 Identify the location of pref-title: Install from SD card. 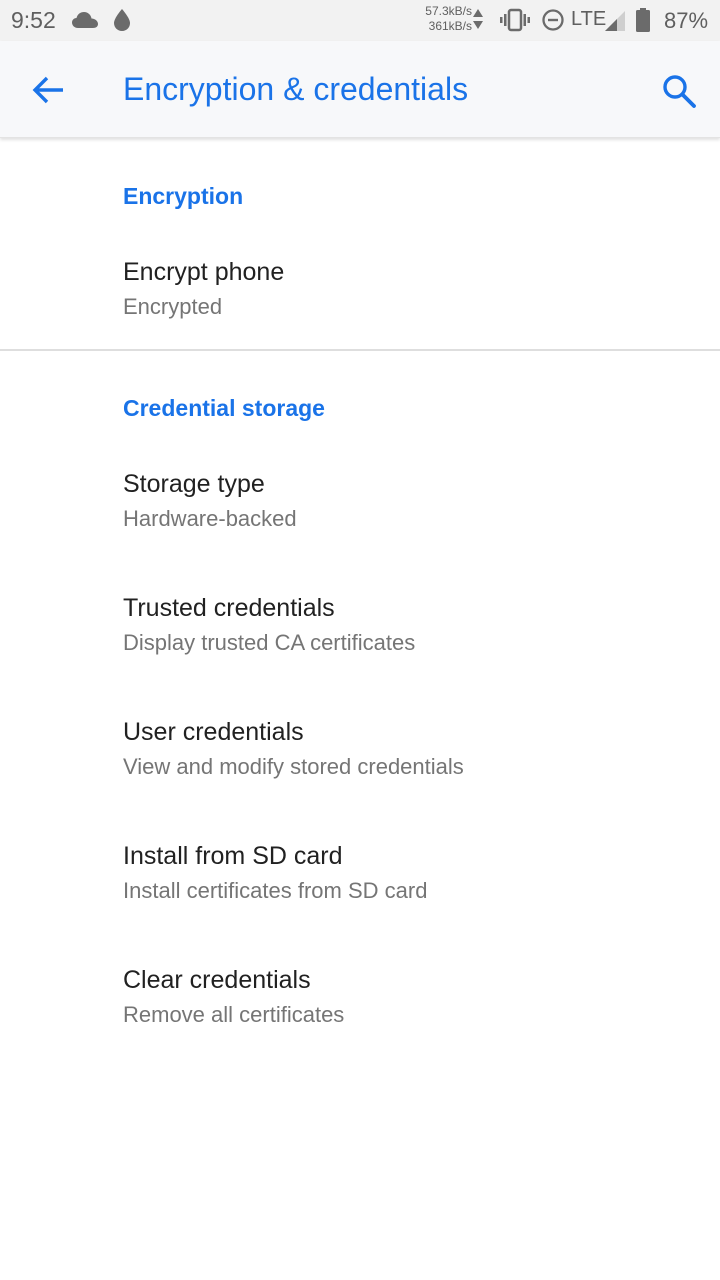
(233, 856).